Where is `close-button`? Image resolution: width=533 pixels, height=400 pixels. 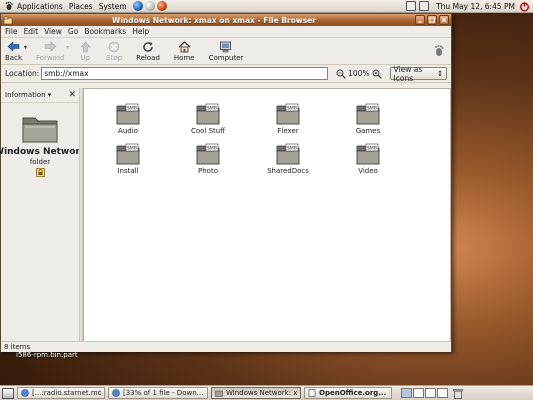 close-button is located at coordinates (444, 20).